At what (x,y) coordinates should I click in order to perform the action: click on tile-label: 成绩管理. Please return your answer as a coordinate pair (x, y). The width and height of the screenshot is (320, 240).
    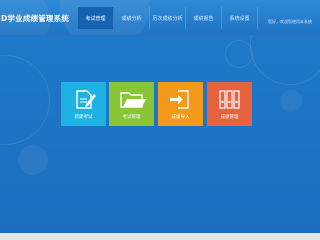
    Looking at the image, I should click on (229, 117).